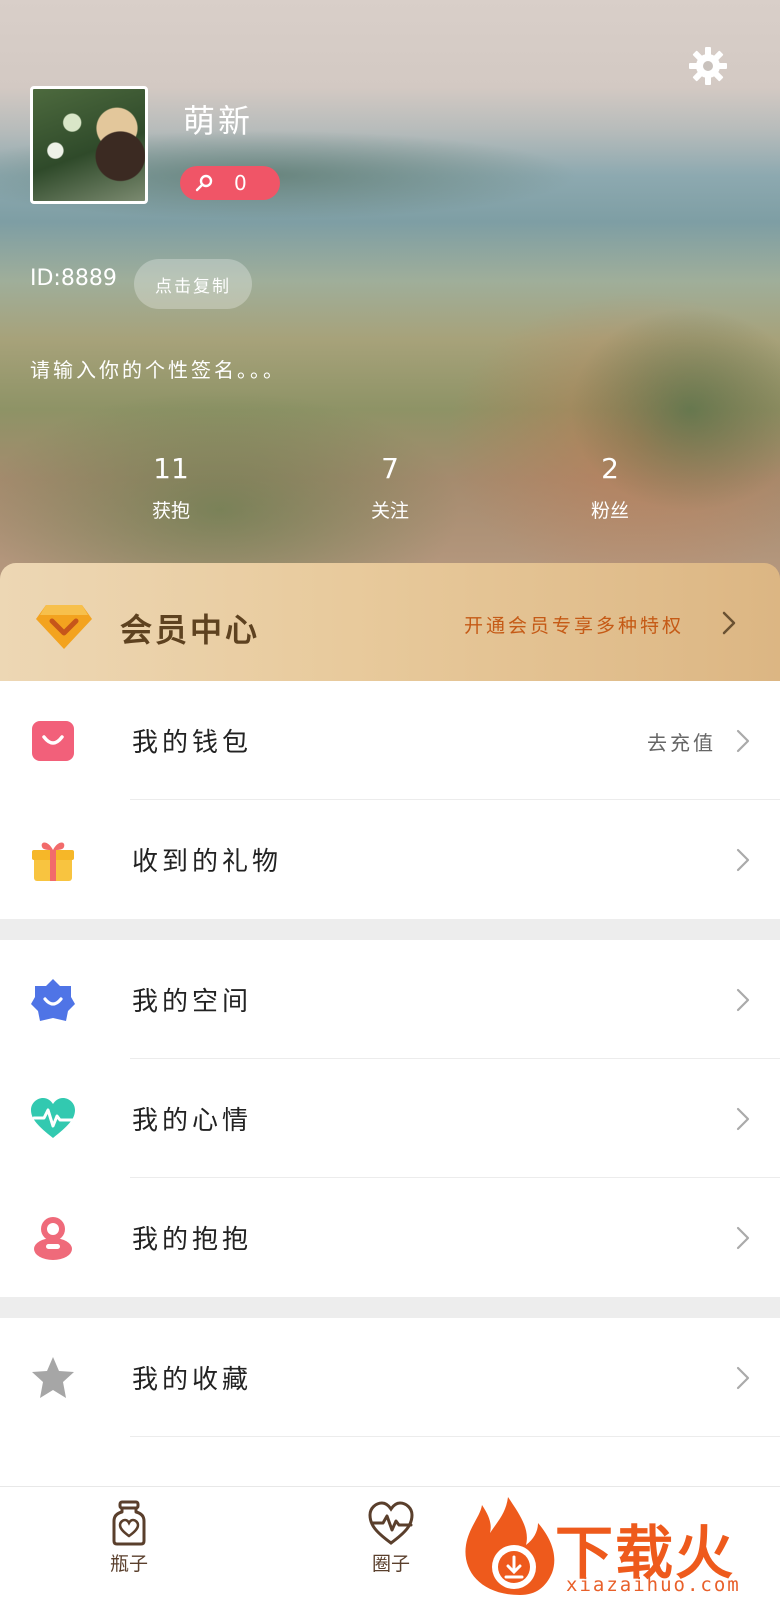 The height and width of the screenshot is (1600, 780). I want to click on tab-bottle: 瓶子, so click(129, 1537).